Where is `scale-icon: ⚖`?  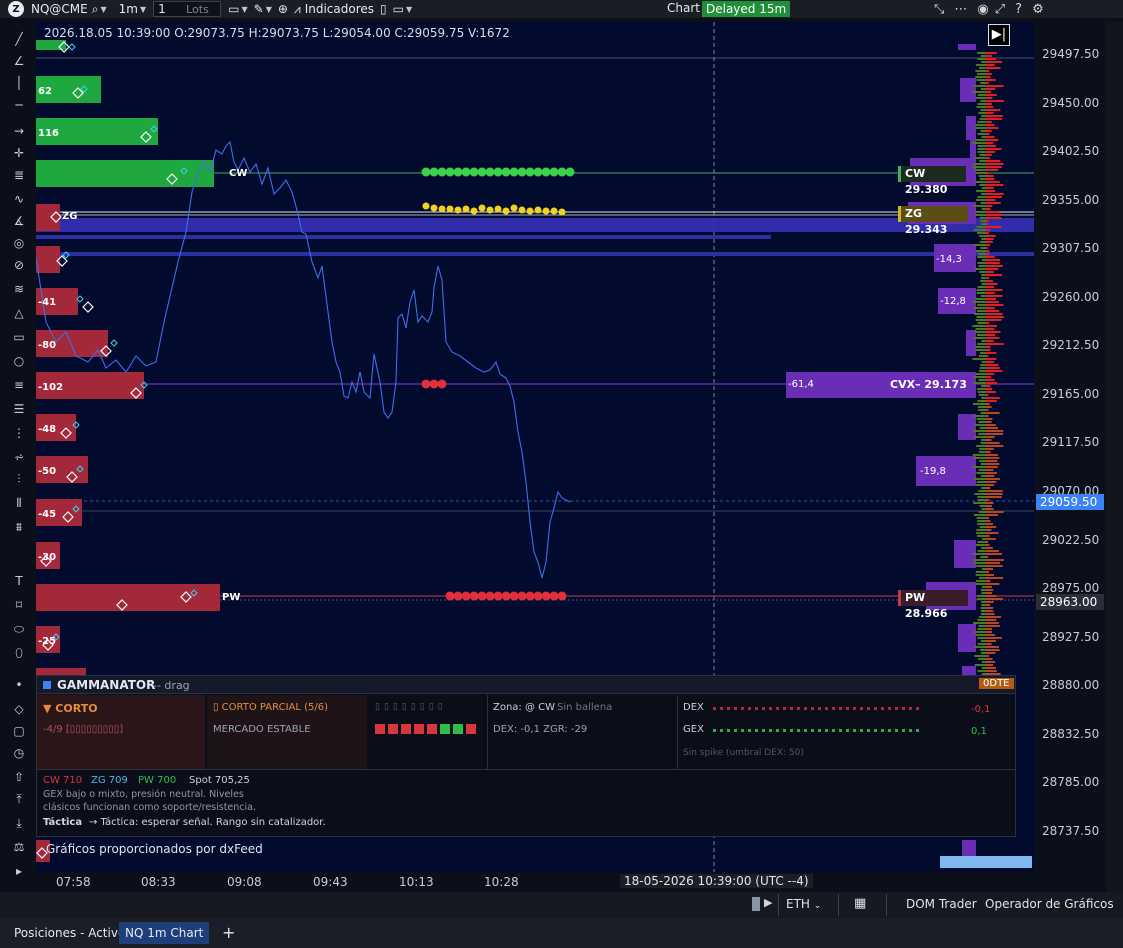
scale-icon: ⚖ is located at coordinates (19, 847).